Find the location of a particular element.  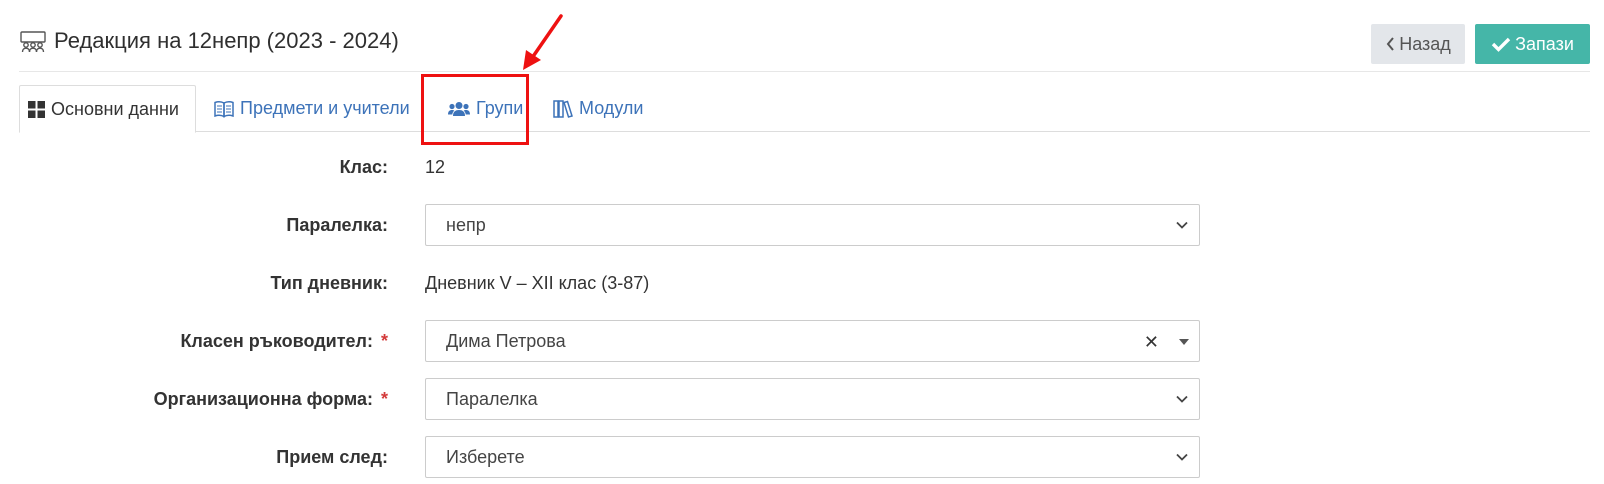

form-row-admission-after: Прием след: Изберете is located at coordinates (802, 457).